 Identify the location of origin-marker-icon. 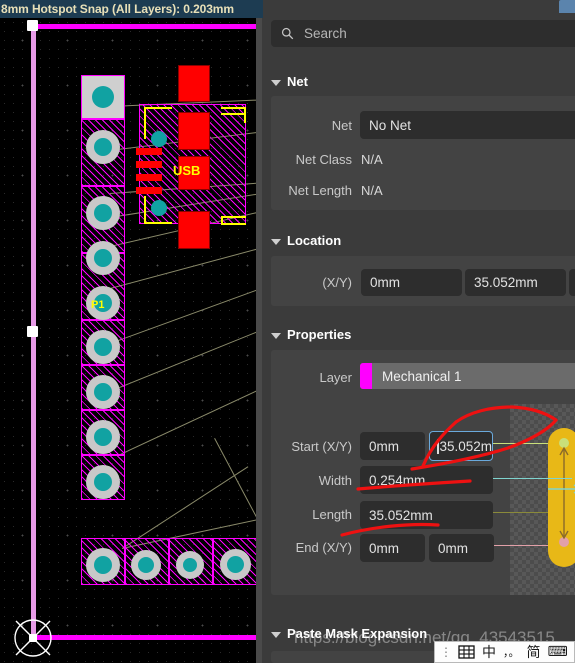
(33, 638).